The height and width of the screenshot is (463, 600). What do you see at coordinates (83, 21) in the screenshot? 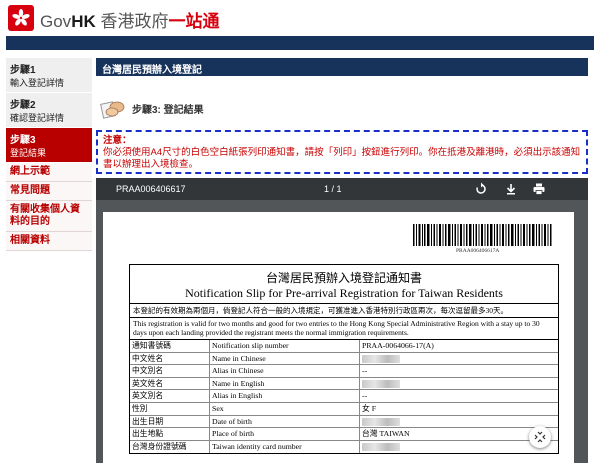
I see `brand-hk: HK` at bounding box center [83, 21].